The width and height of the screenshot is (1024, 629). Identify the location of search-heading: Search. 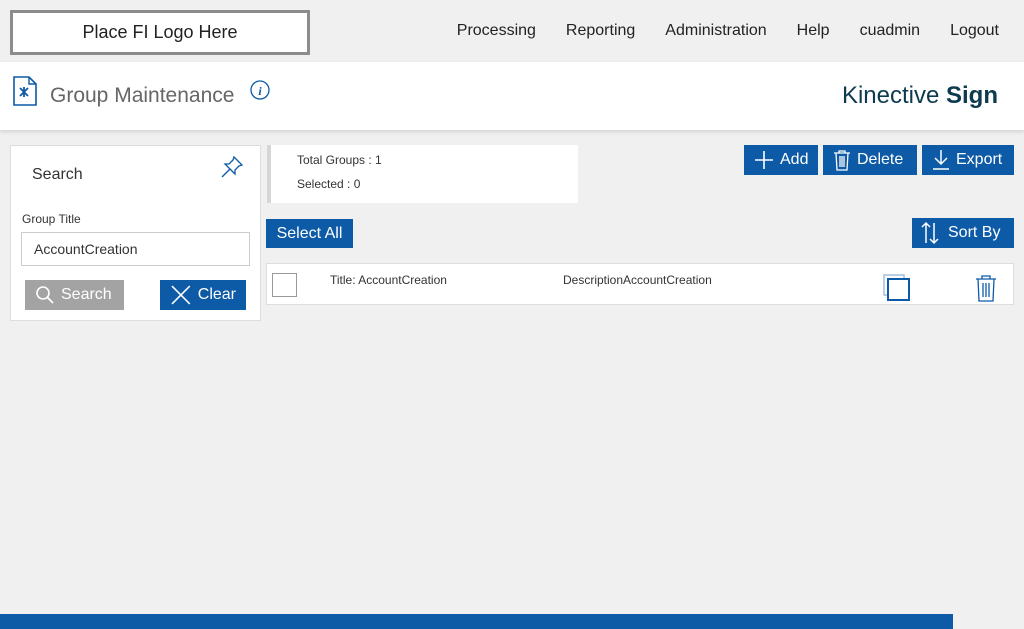
(57, 174).